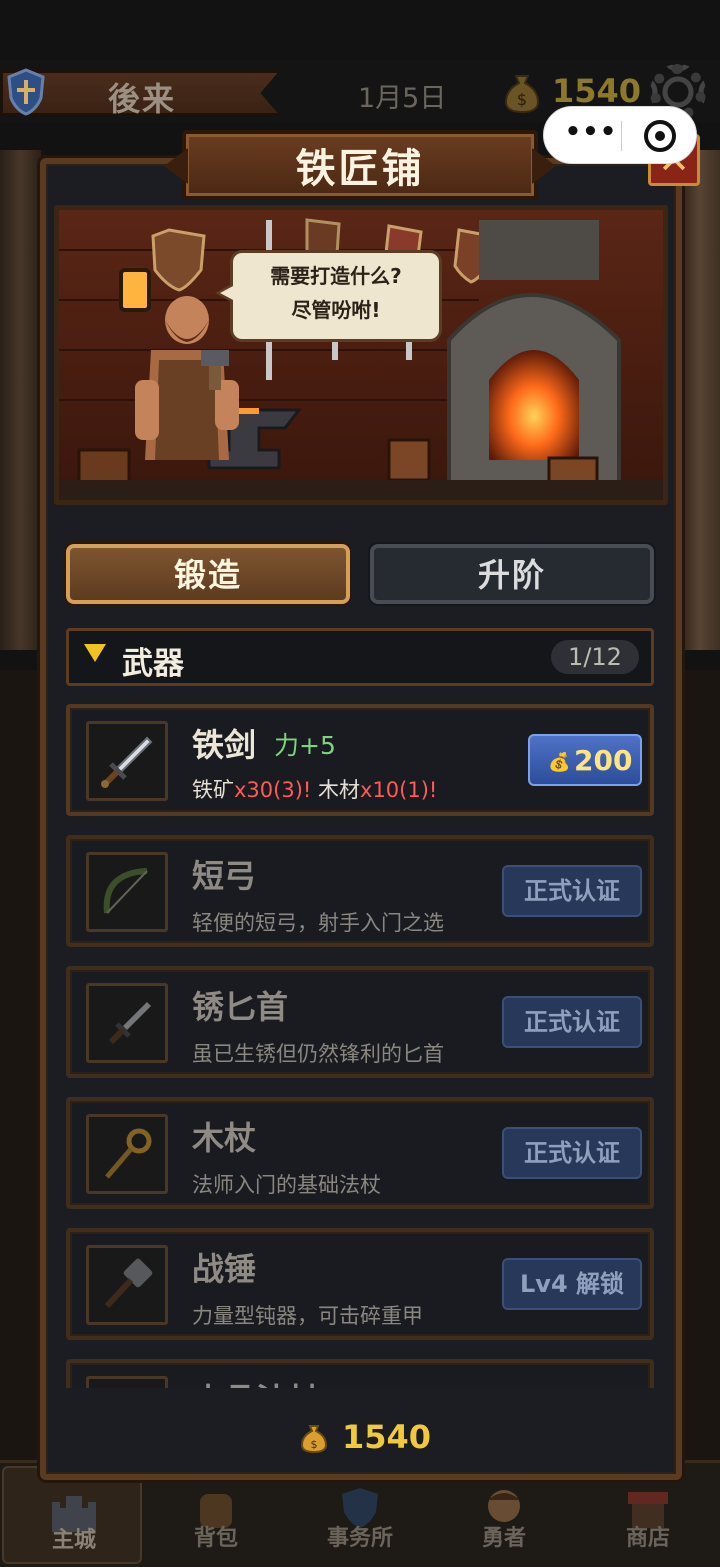 This screenshot has height=1567, width=720. I want to click on nav-label: 事务所, so click(359, 1538).